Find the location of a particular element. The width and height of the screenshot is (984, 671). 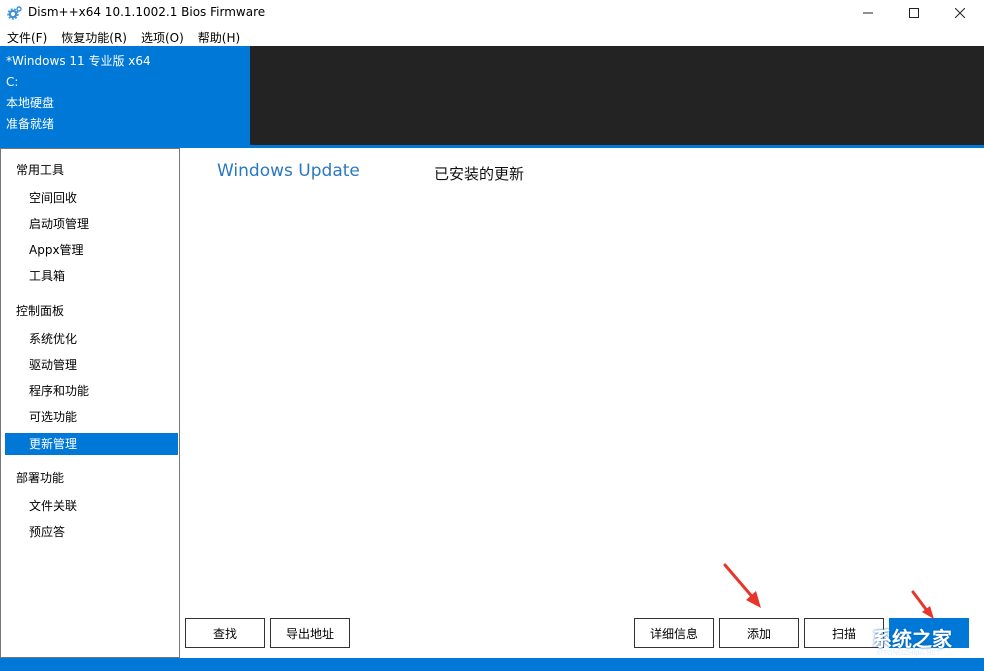

window-title: Dism++x64 10.1.1002.1 Bios Firmware is located at coordinates (147, 12).